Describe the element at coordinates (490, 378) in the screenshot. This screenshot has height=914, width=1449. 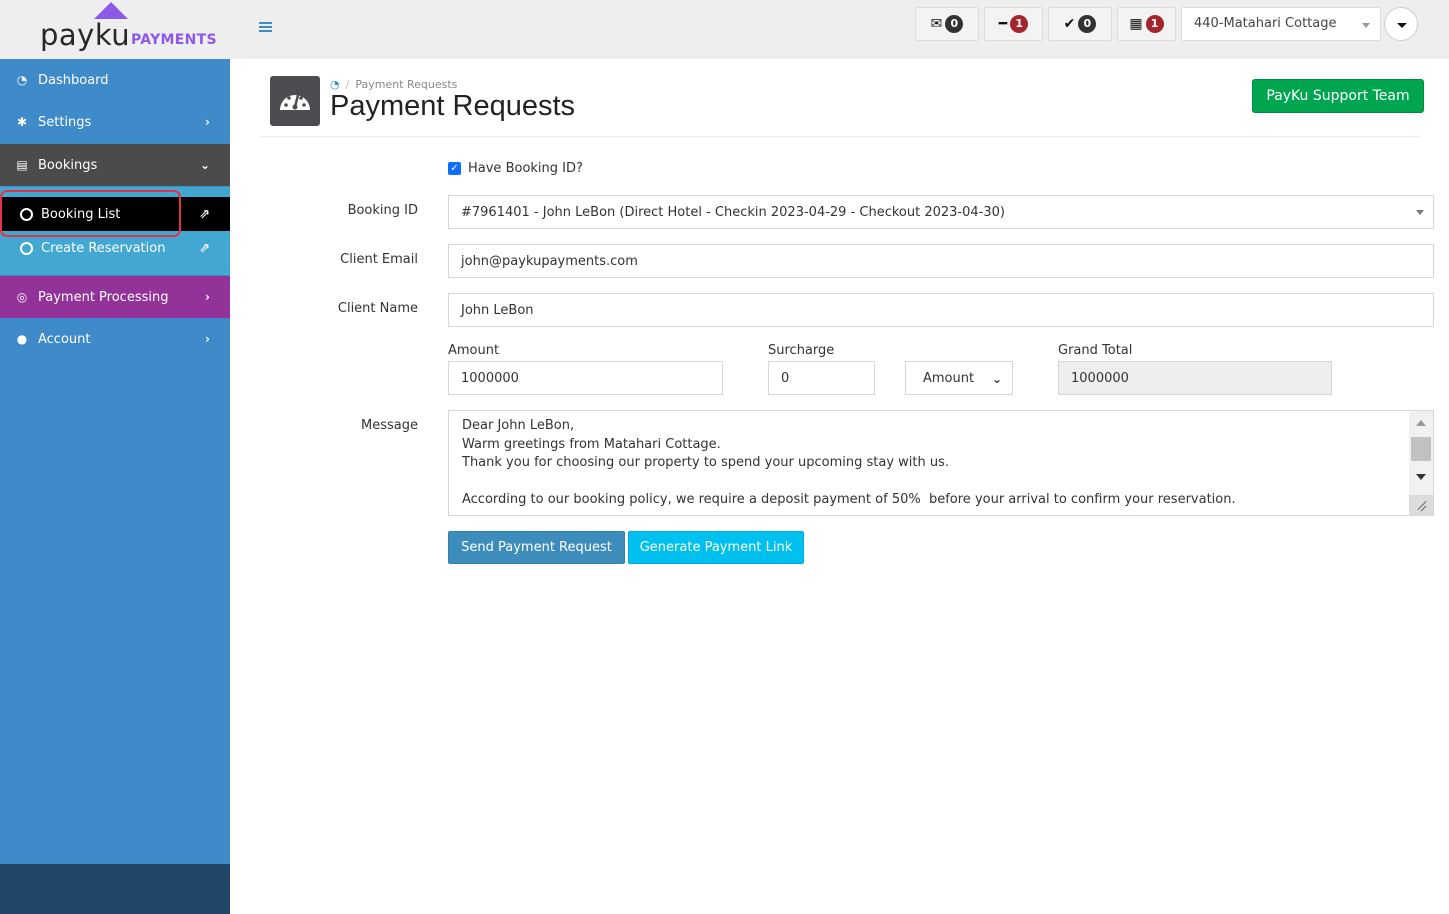
I see `amount-value: 1000000` at that location.